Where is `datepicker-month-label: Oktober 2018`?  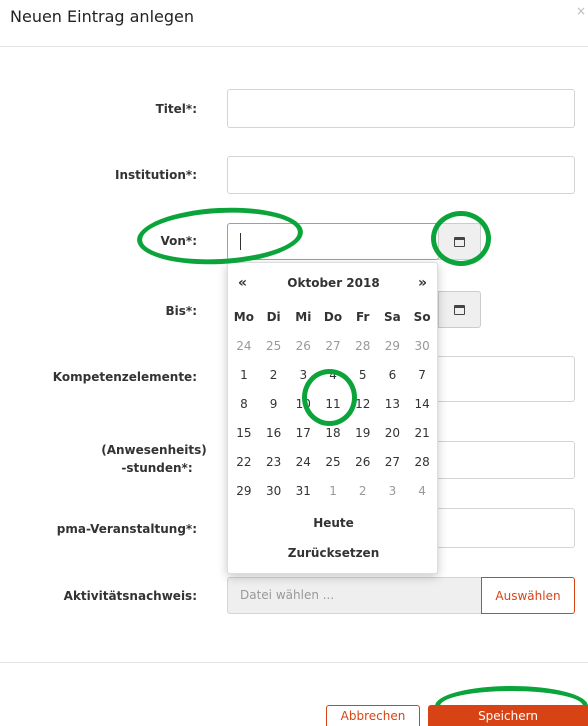 datepicker-month-label: Oktober 2018 is located at coordinates (333, 283).